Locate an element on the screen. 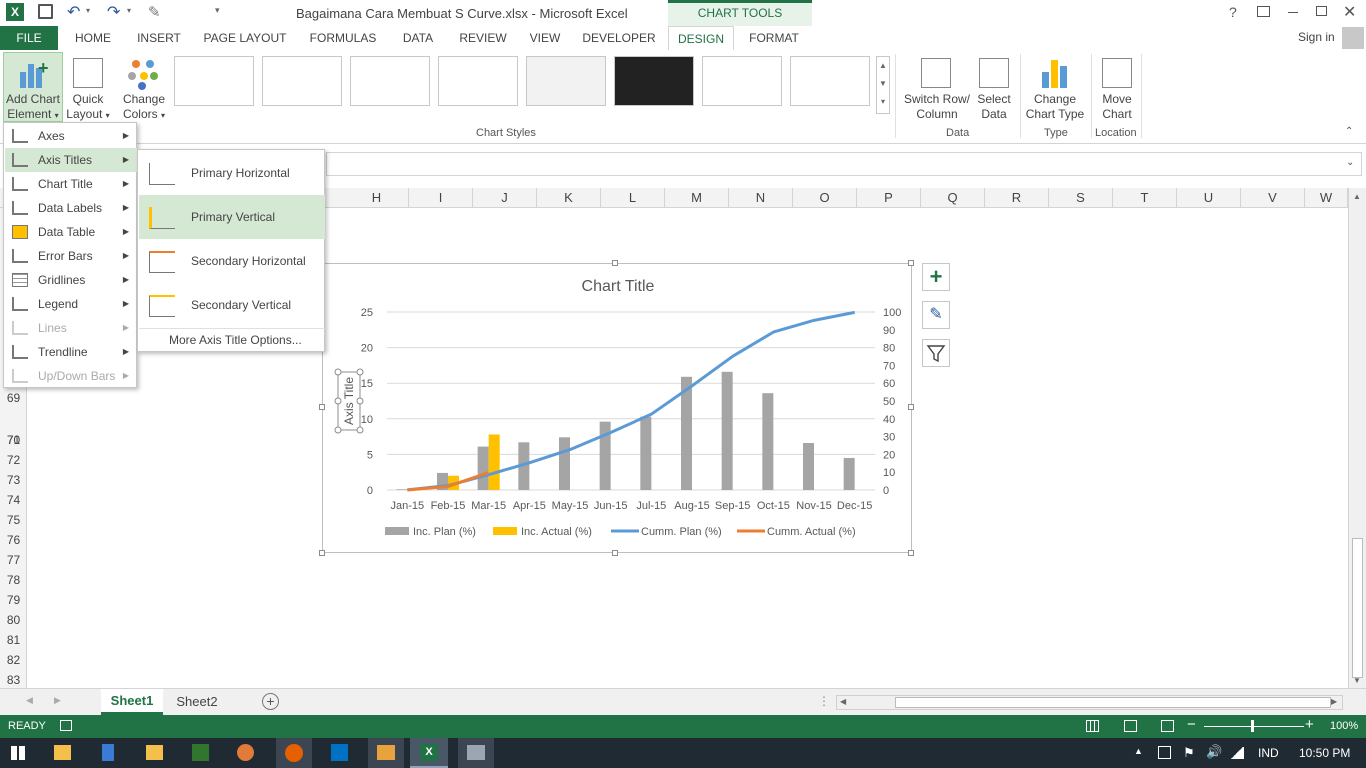 Image resolution: width=1366 pixels, height=768 pixels. tab-review: REVIEW is located at coordinates (483, 38).